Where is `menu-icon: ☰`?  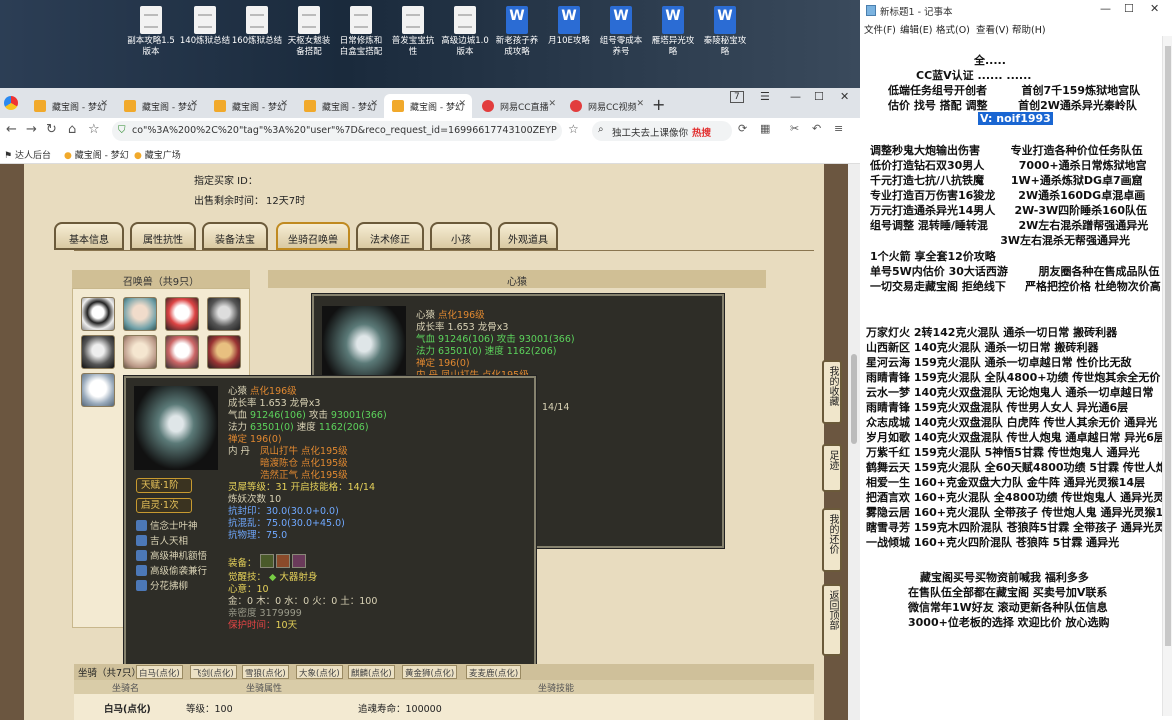
menu-icon: ☰ is located at coordinates (765, 96).